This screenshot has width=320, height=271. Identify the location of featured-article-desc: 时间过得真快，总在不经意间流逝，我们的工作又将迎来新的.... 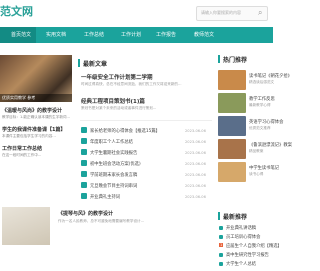
(131, 84).